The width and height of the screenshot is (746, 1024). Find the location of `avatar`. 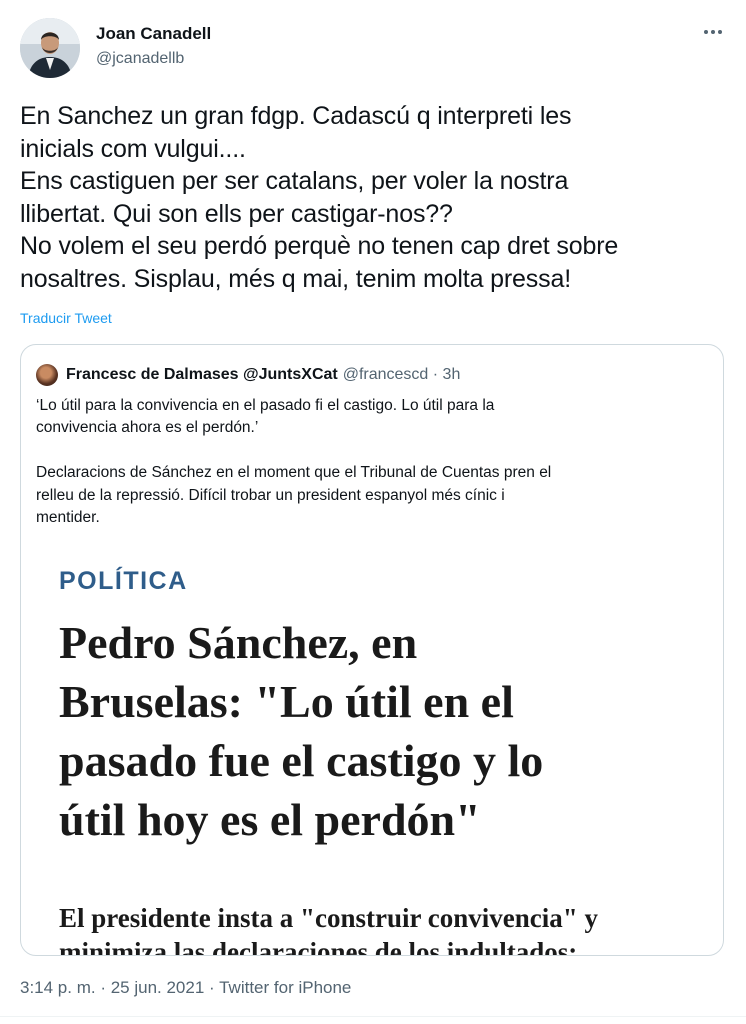

avatar is located at coordinates (50, 48).